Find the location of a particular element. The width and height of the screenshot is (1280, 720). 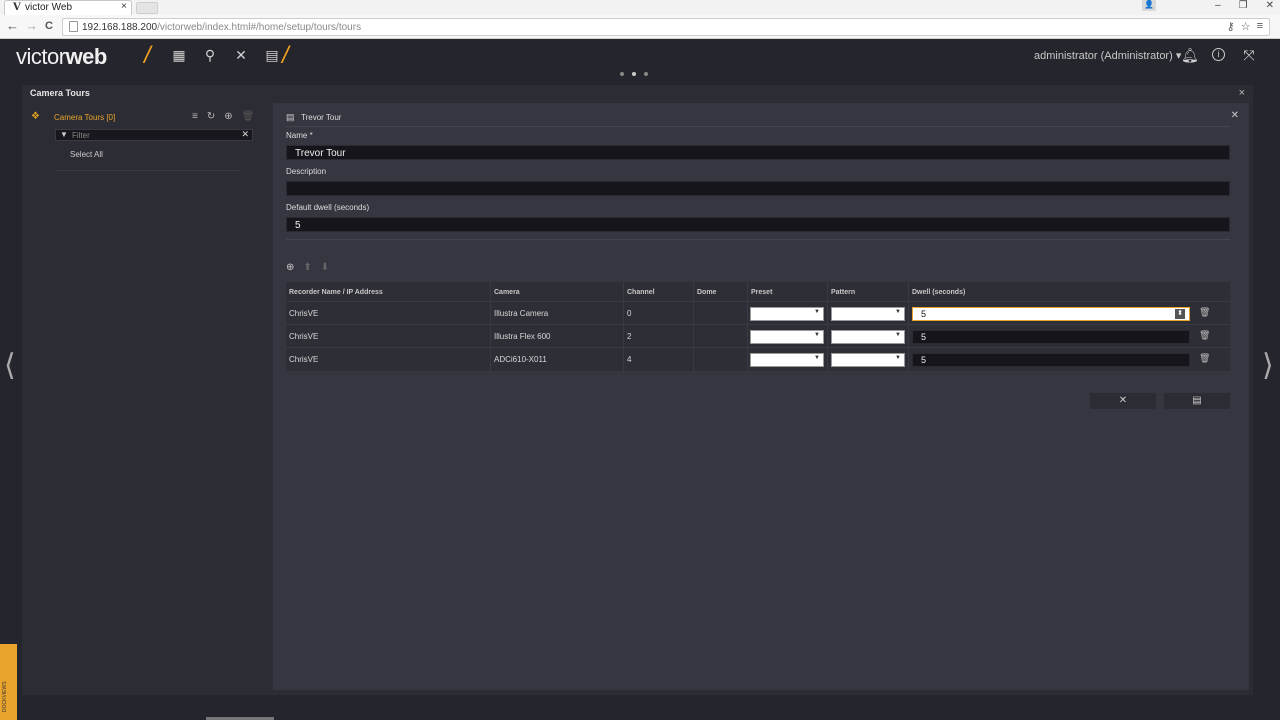

spinner-icon: ⬍ is located at coordinates (1180, 314).